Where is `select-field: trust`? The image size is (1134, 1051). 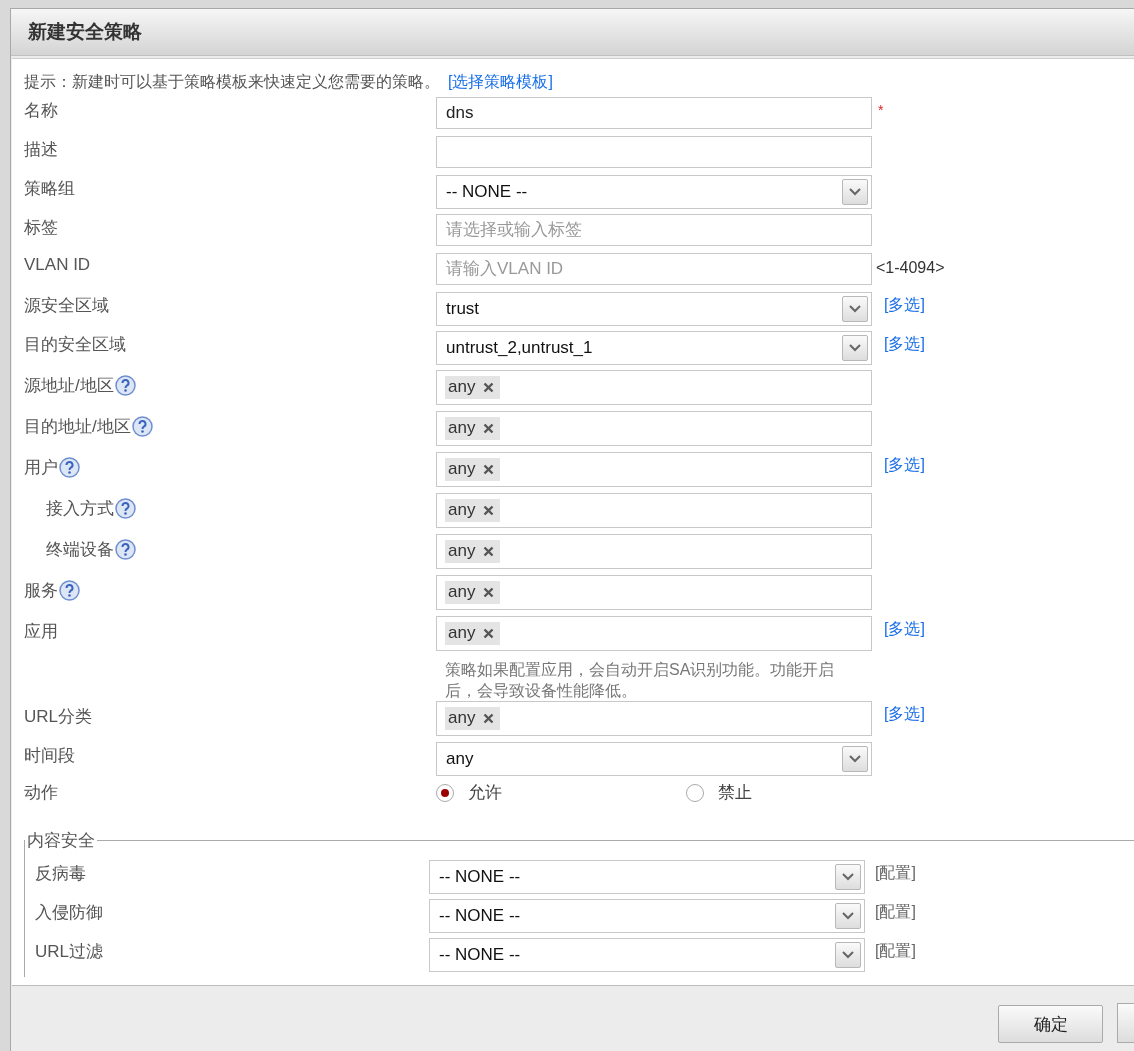 select-field: trust is located at coordinates (654, 309).